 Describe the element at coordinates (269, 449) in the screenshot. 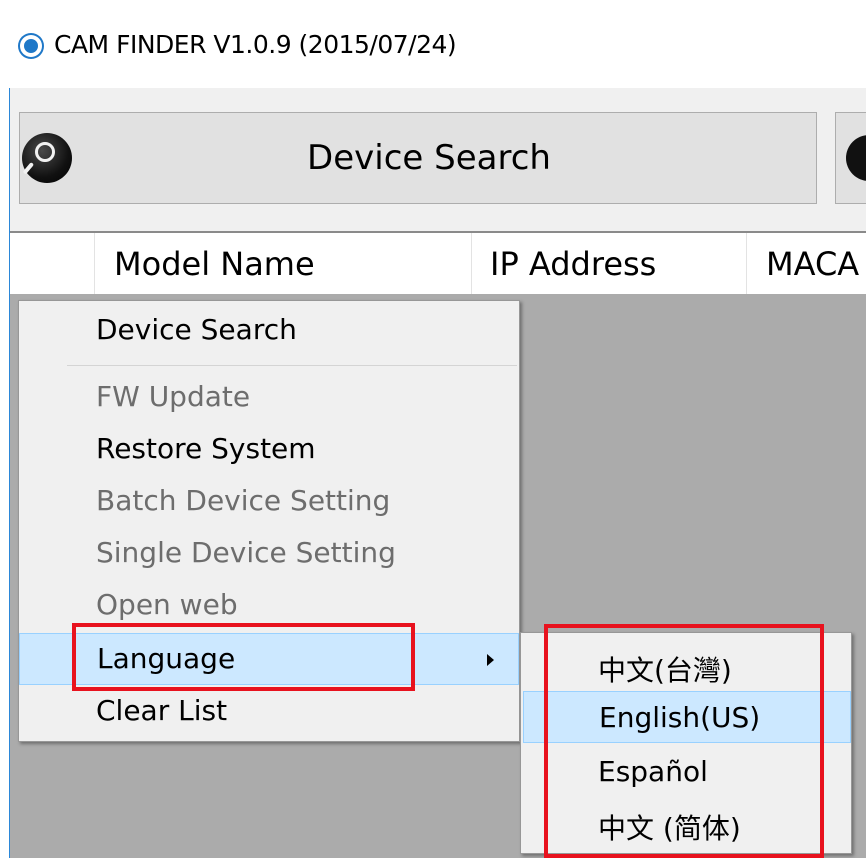

I see `menu-item-restore-system: Restore System` at that location.